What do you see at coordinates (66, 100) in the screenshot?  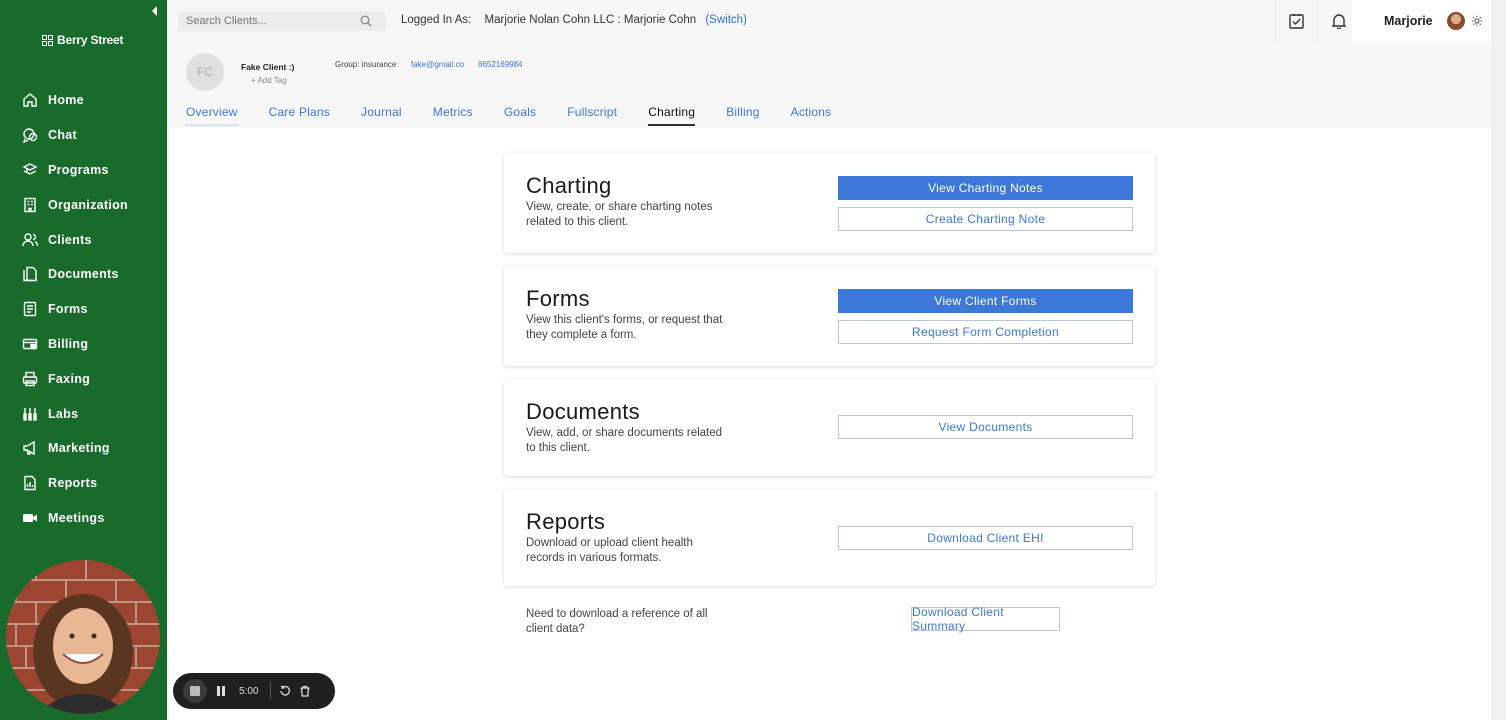 I see `sidebar-item-label: Home` at bounding box center [66, 100].